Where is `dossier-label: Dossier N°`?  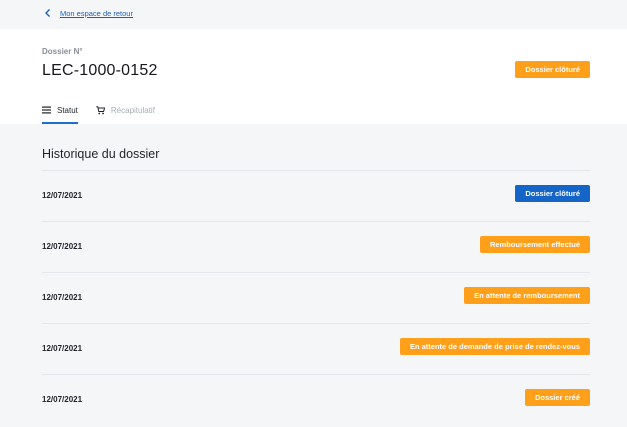 dossier-label: Dossier N° is located at coordinates (62, 51).